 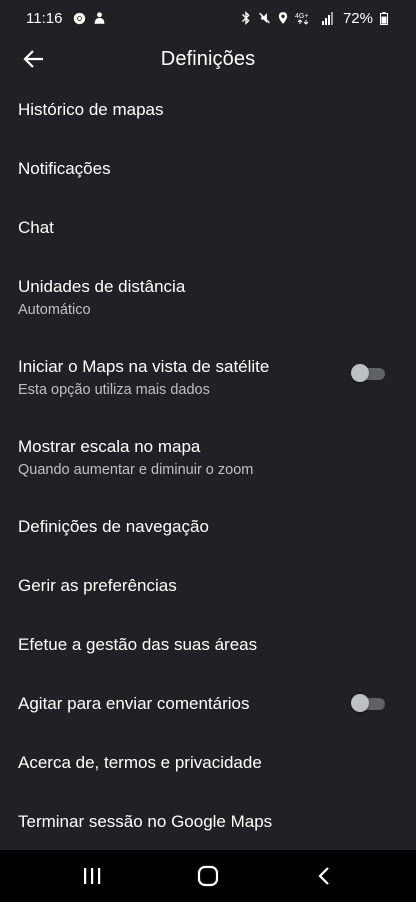 I want to click on back-icon, so click(x=324, y=876).